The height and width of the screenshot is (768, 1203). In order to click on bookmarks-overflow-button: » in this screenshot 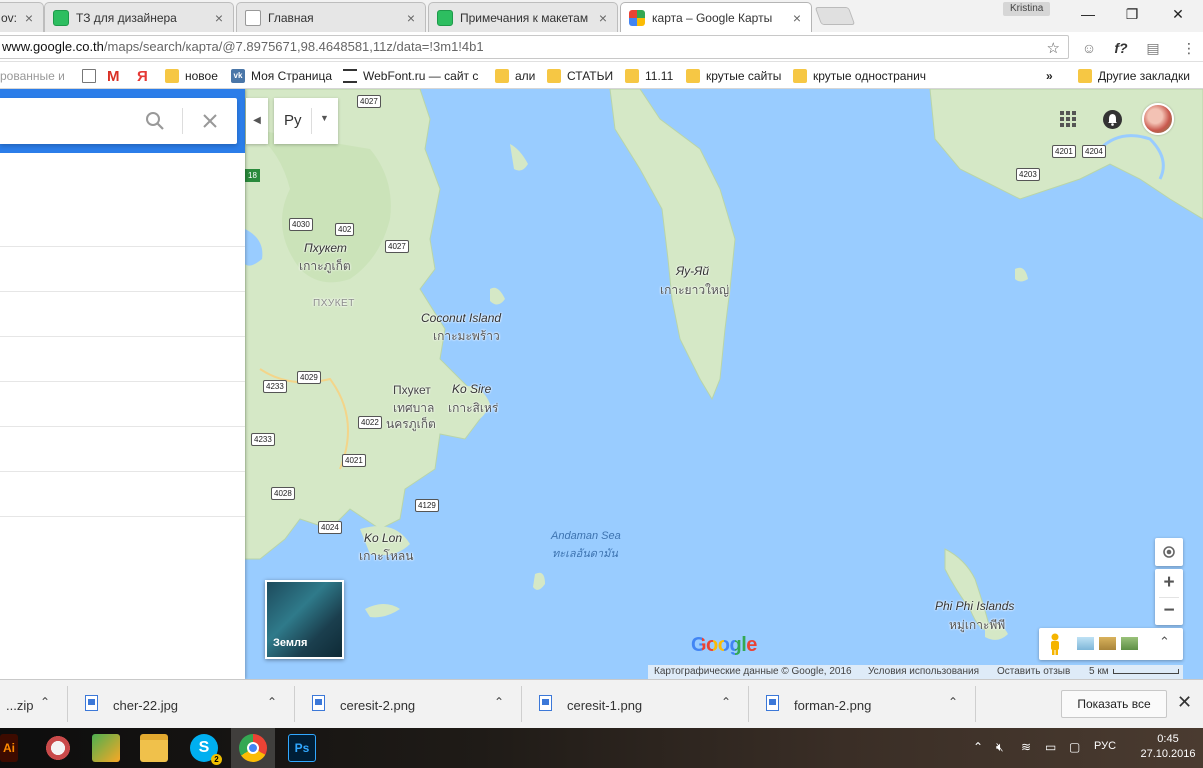, I will do `click(1049, 76)`.